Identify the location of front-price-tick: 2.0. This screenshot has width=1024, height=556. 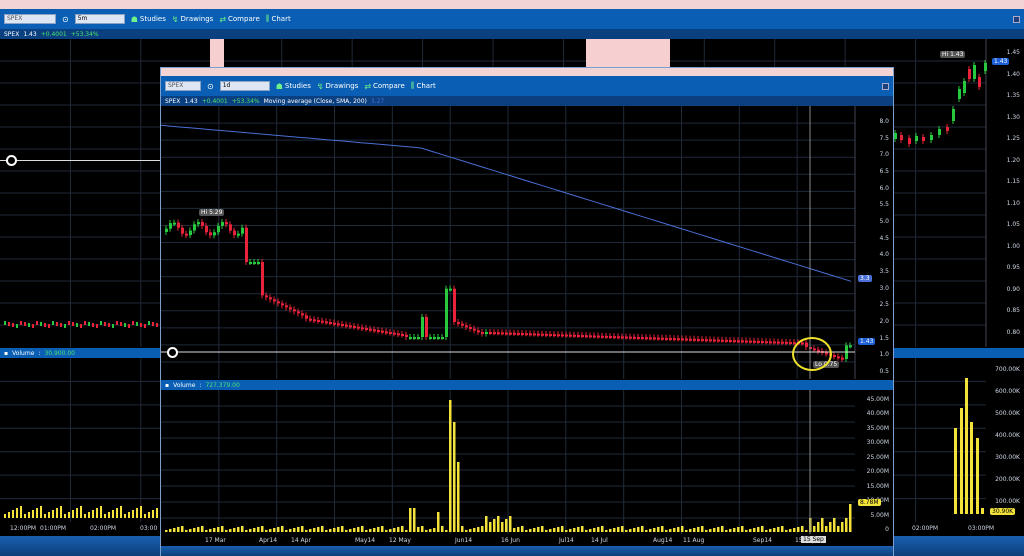
(884, 321).